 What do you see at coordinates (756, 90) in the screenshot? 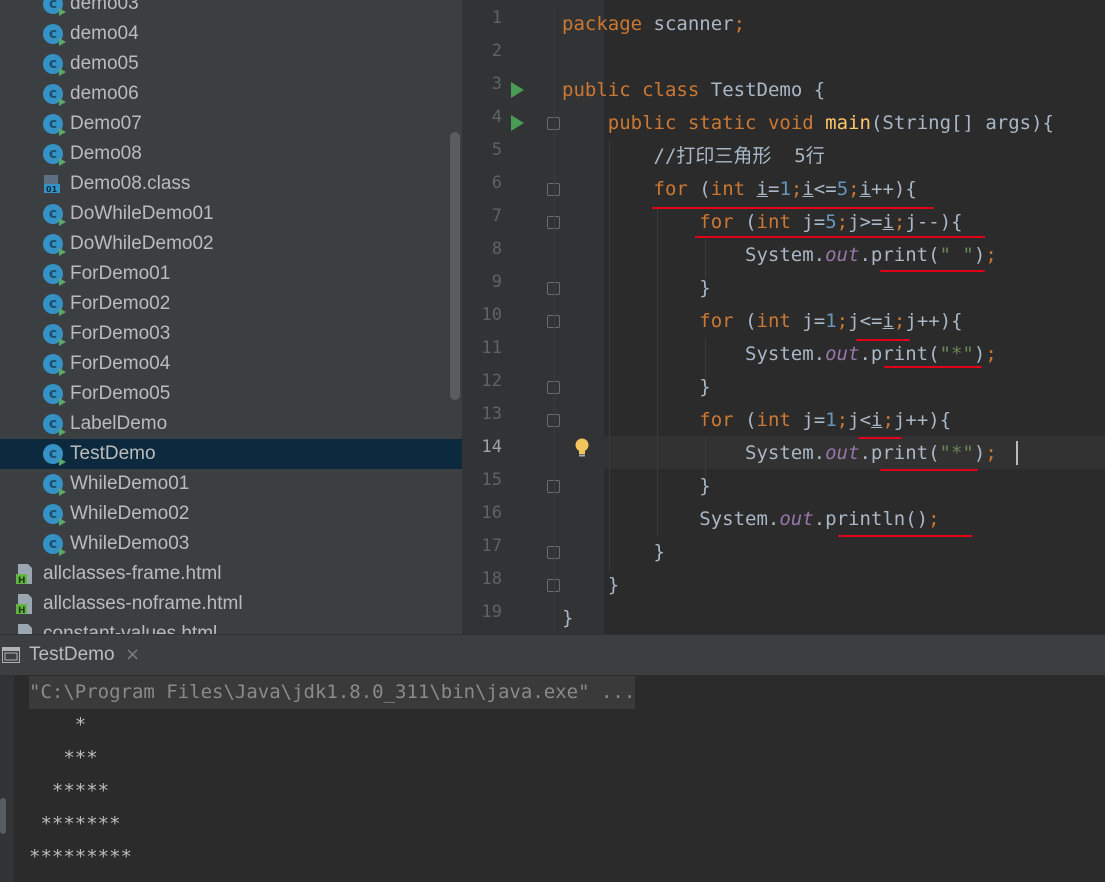
I see `code-token: TestDemo` at bounding box center [756, 90].